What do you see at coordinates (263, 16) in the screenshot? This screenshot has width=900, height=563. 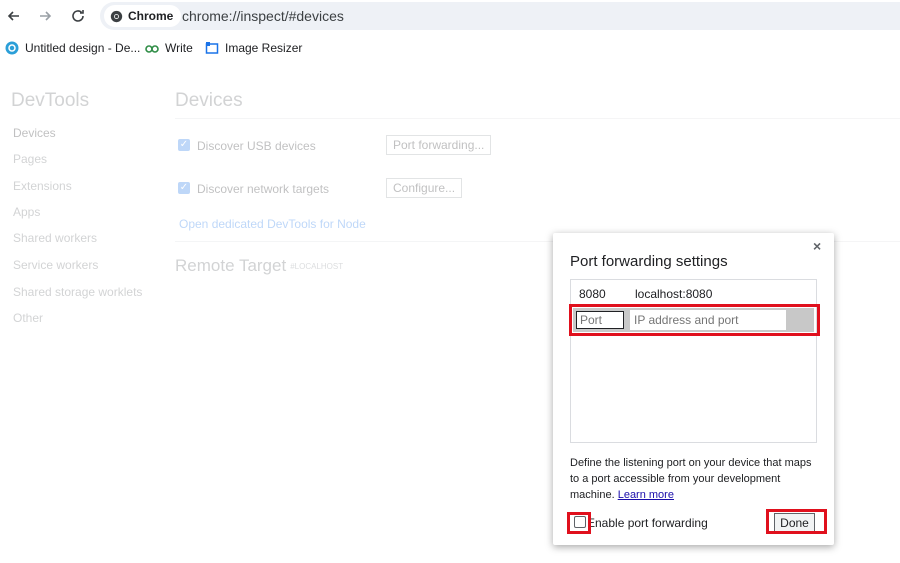 I see `url-text: chrome://inspect/#devices` at bounding box center [263, 16].